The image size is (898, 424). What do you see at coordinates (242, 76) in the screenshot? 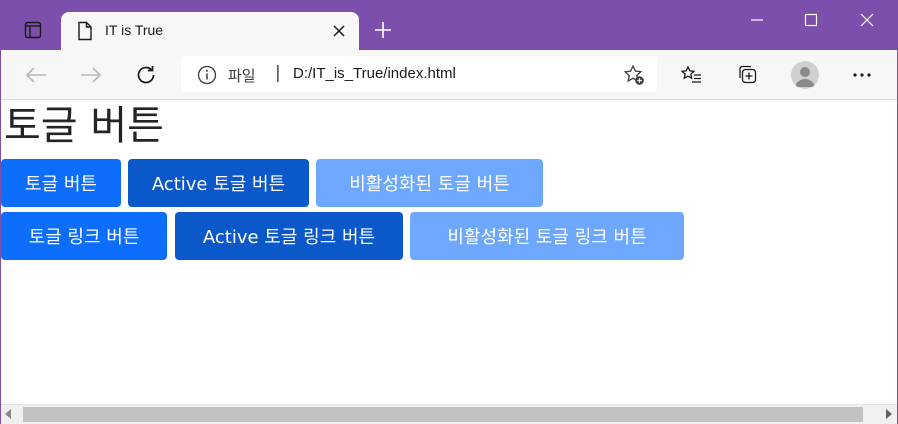
I see `file-scheme-label: 파일` at bounding box center [242, 76].